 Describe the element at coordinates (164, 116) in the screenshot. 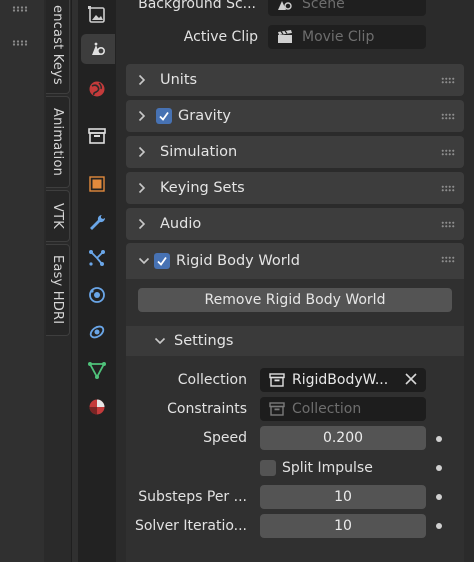

I see `gravity-checkbox` at that location.